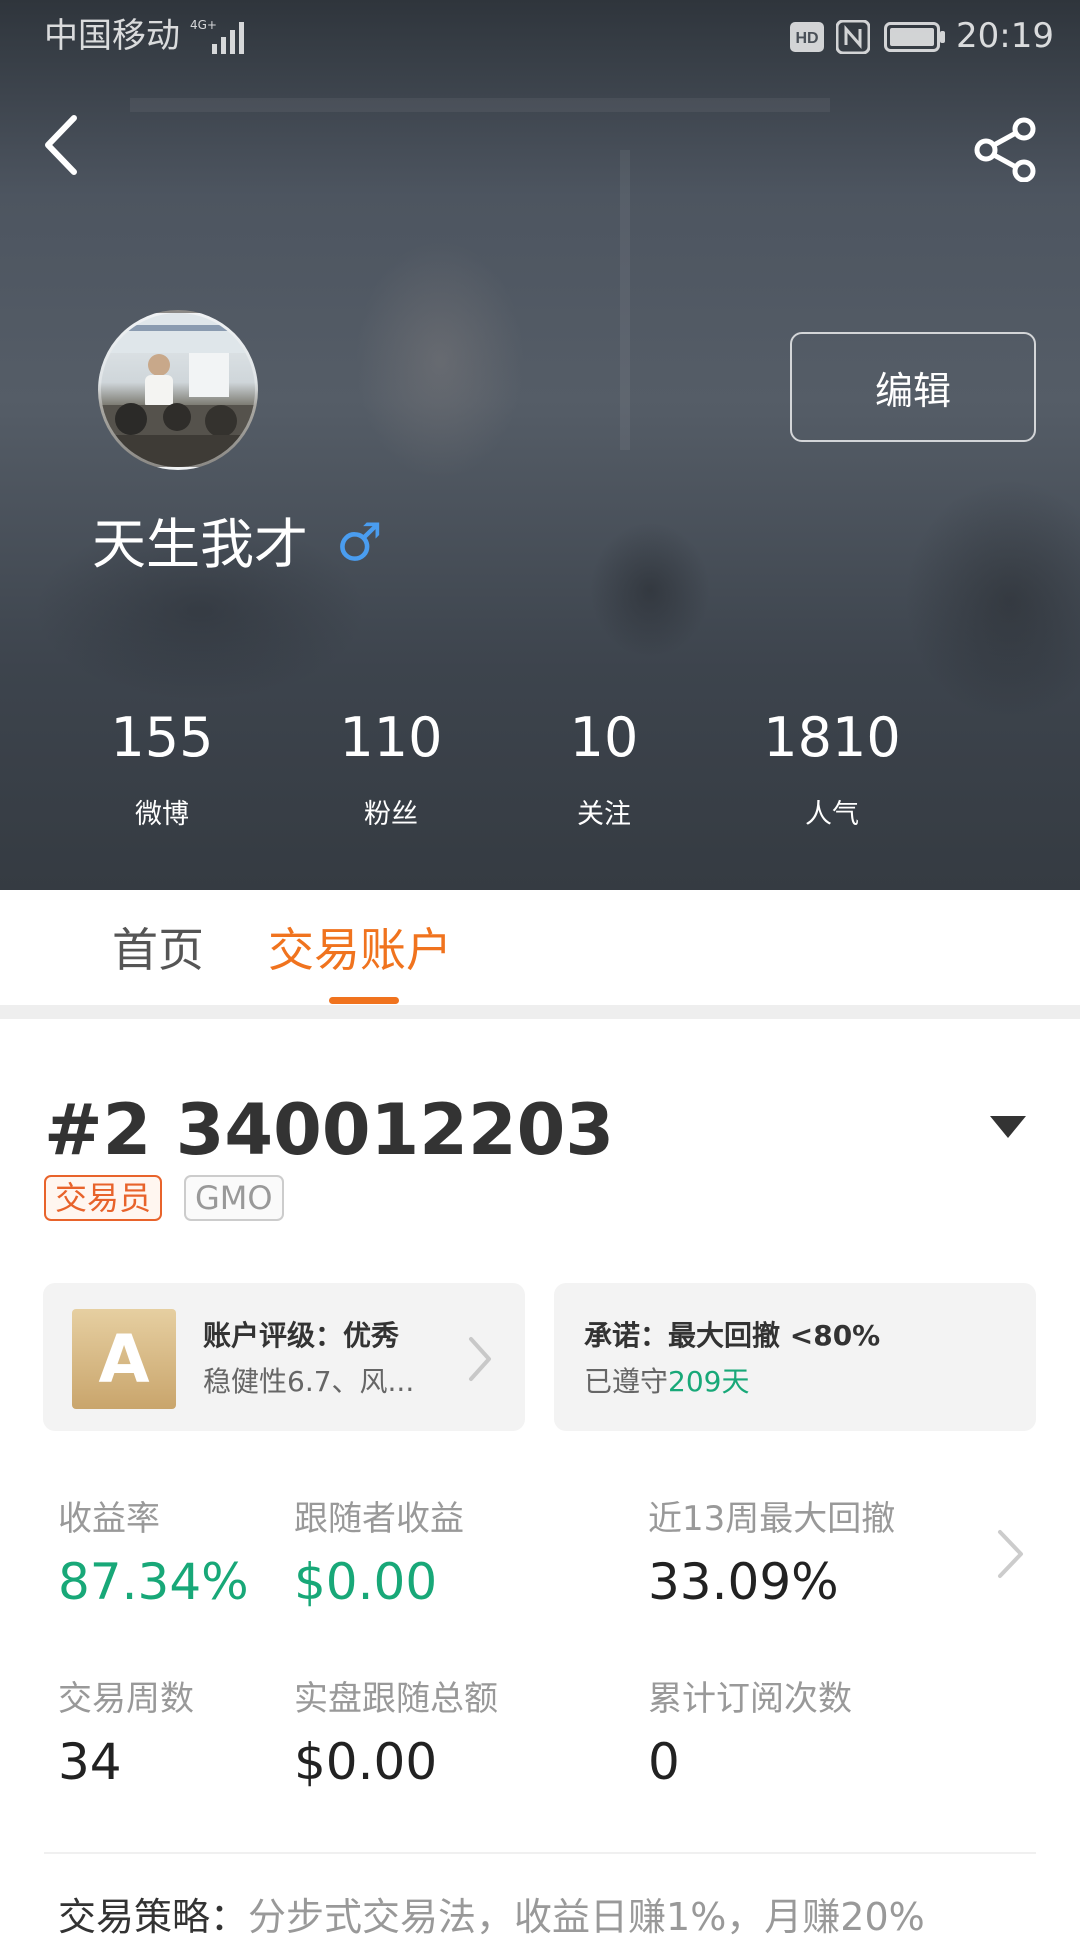 The image size is (1080, 1942). I want to click on stat-label: 关注, so click(604, 814).